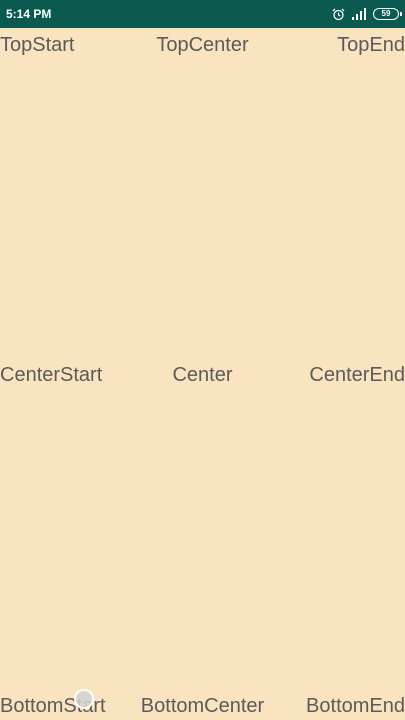 The width and height of the screenshot is (405, 720). What do you see at coordinates (355, 706) in the screenshot?
I see `label-bottom-end: BottomEnd` at bounding box center [355, 706].